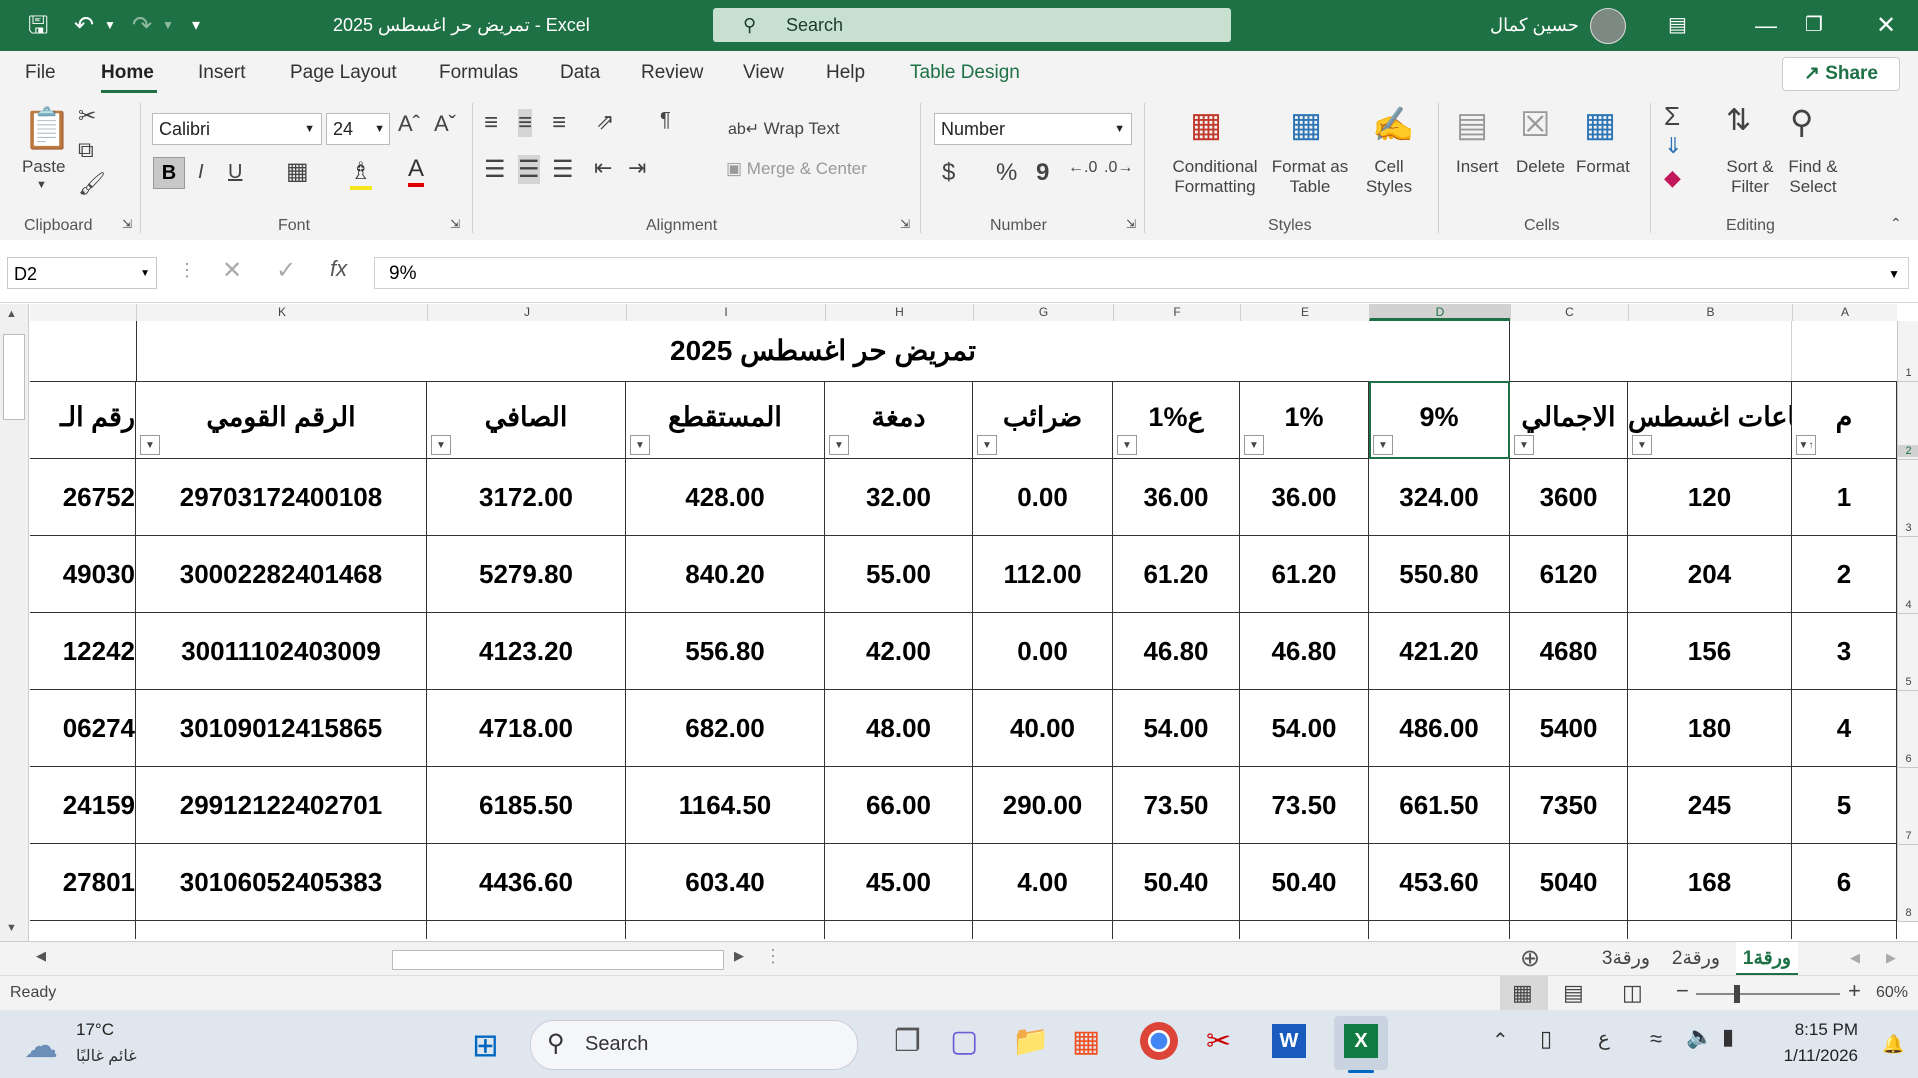 The height and width of the screenshot is (1078, 1918). Describe the element at coordinates (1813, 177) in the screenshot. I see `find-select-button: Find & Select` at that location.